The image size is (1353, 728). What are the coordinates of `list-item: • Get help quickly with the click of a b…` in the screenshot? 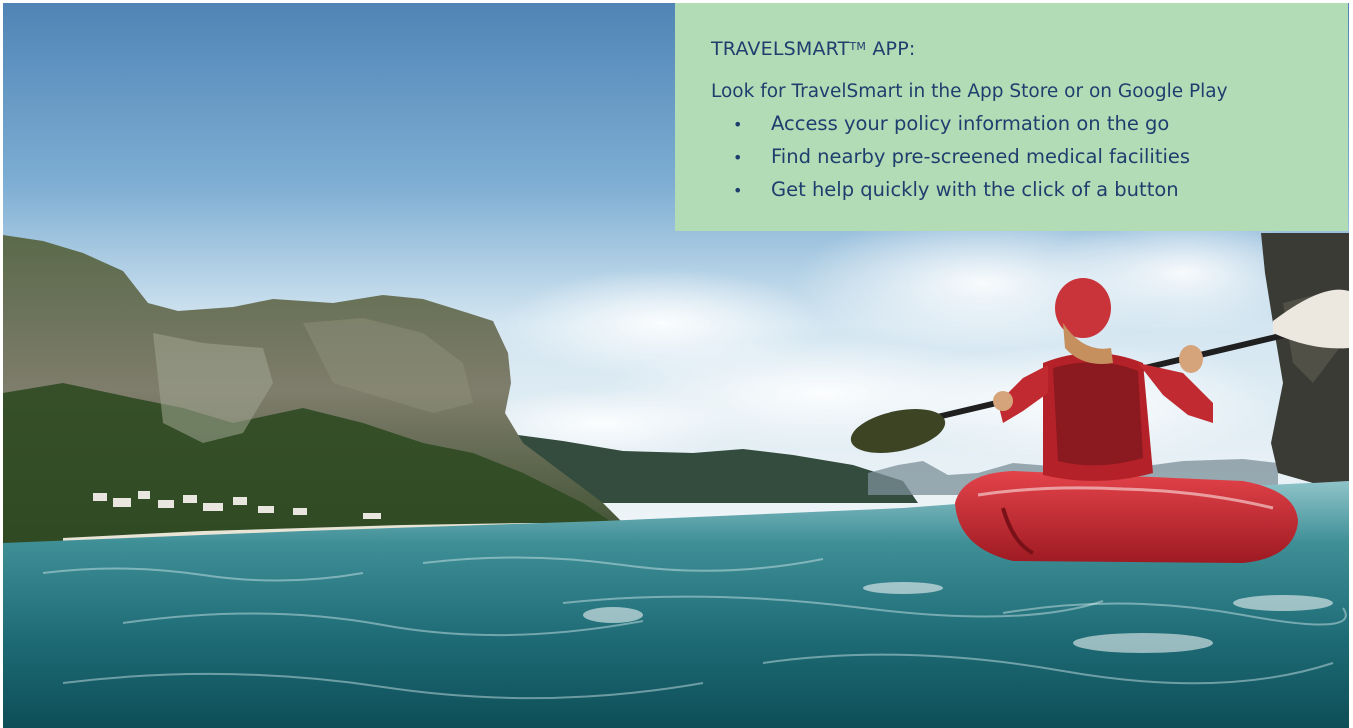 It's located at (1030, 190).